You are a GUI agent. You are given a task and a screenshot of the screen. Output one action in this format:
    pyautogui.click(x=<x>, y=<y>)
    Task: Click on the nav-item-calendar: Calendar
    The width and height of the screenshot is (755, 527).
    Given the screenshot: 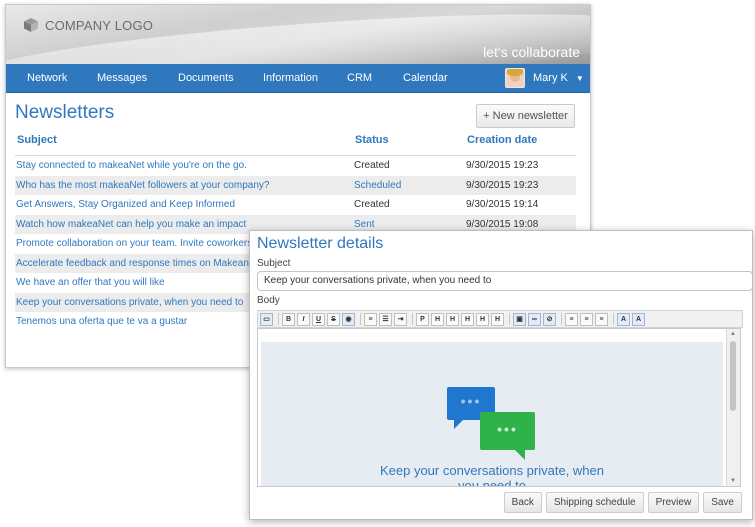 What is the action you would take?
    pyautogui.click(x=425, y=78)
    